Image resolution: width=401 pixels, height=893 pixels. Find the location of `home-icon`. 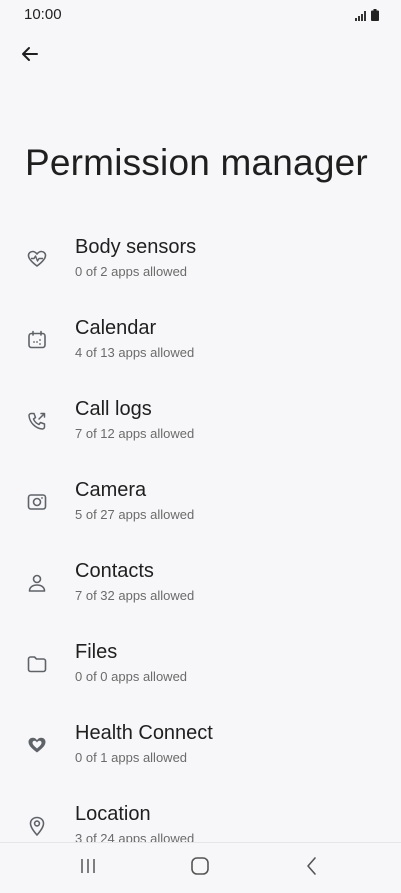

home-icon is located at coordinates (200, 868).